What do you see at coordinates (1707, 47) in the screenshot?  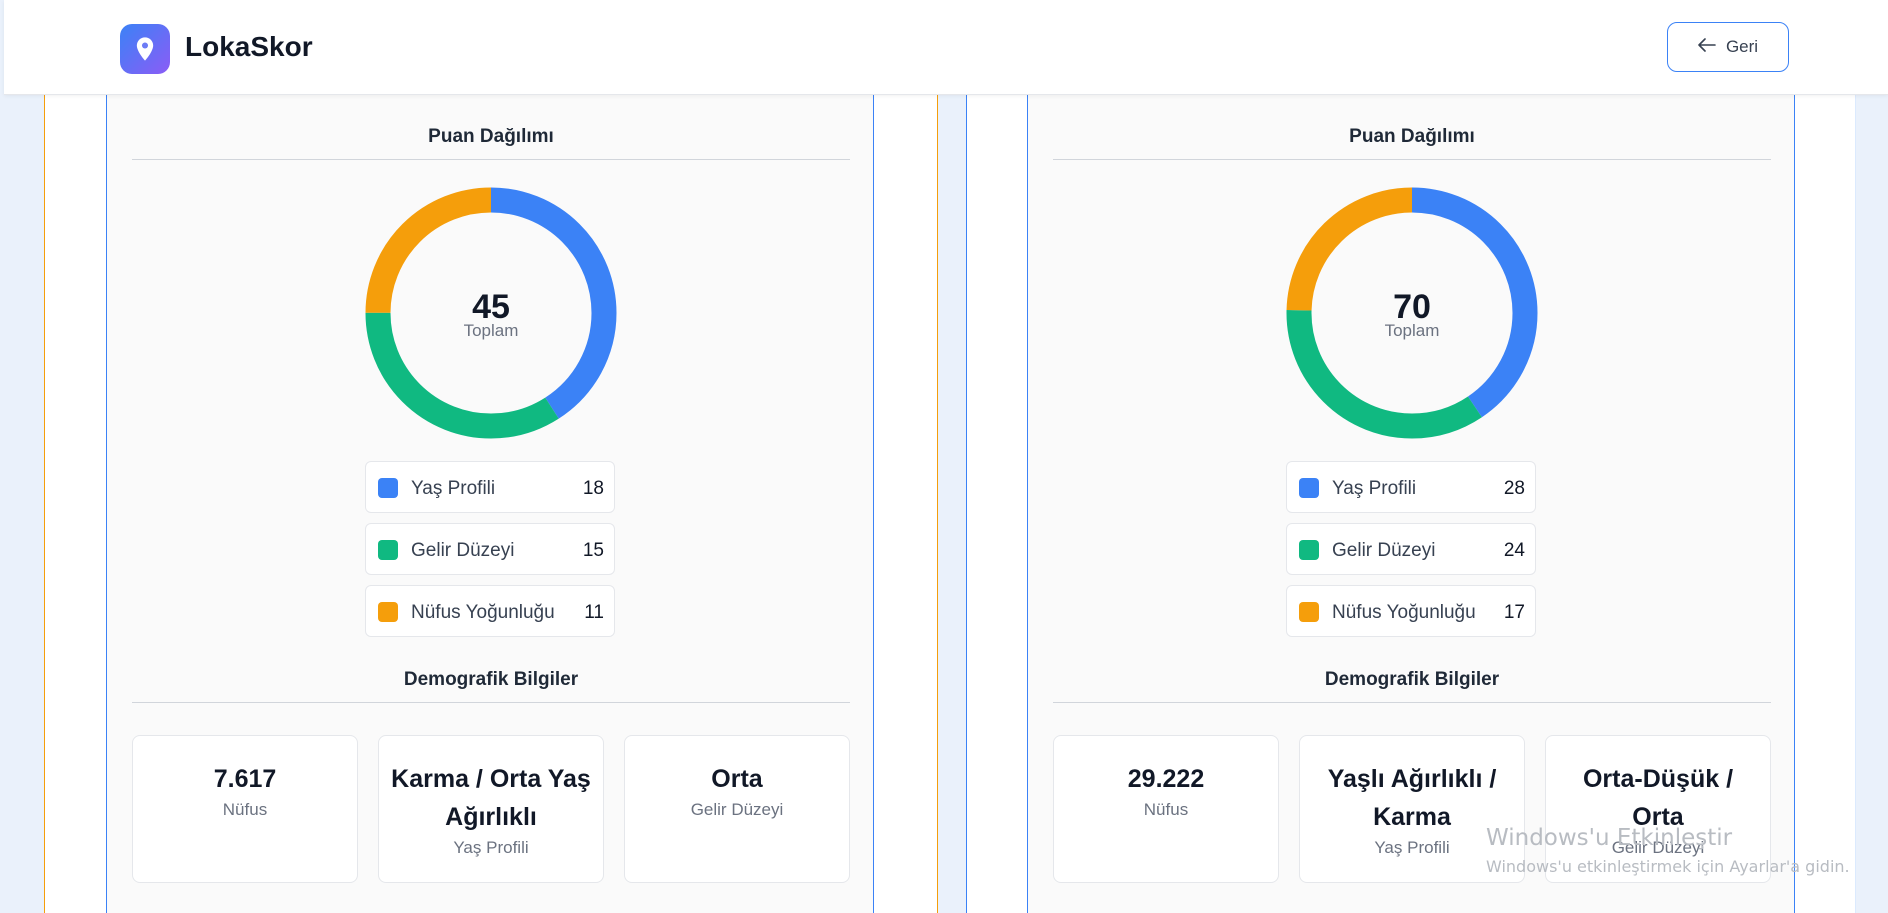 I see `arrow-left-icon` at bounding box center [1707, 47].